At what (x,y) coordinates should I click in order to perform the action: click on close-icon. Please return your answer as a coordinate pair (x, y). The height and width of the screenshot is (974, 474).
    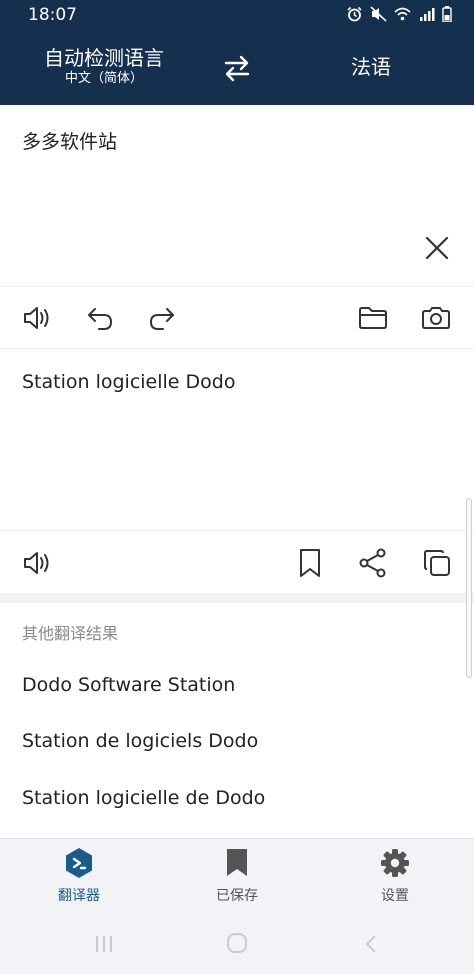
    Looking at the image, I should click on (437, 248).